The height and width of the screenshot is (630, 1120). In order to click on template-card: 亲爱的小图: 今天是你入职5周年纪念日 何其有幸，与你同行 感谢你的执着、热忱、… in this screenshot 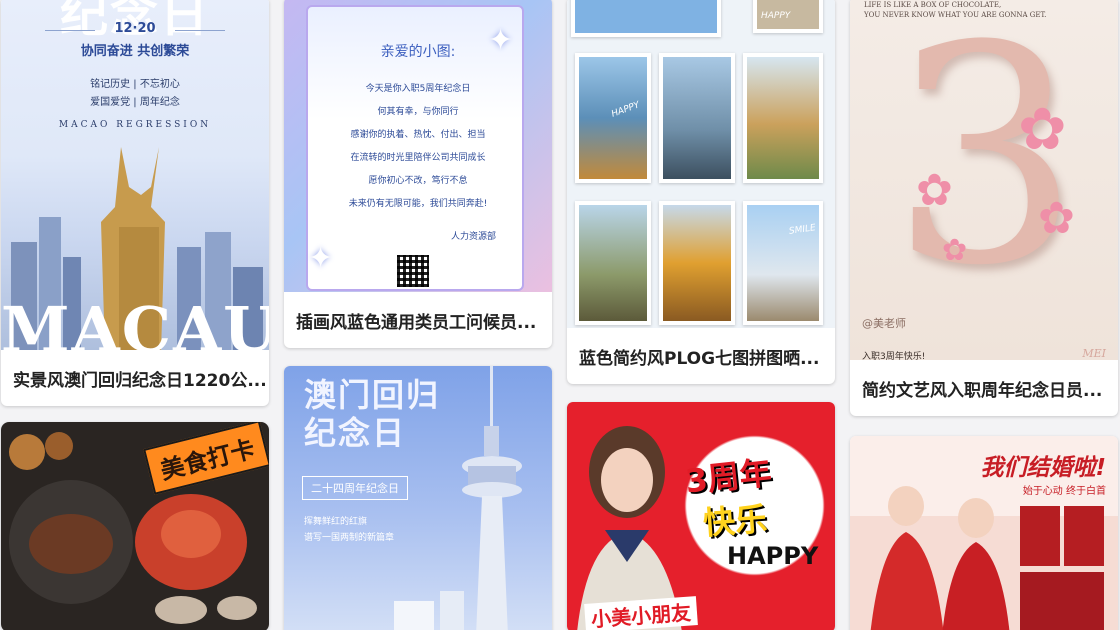, I will do `click(418, 174)`.